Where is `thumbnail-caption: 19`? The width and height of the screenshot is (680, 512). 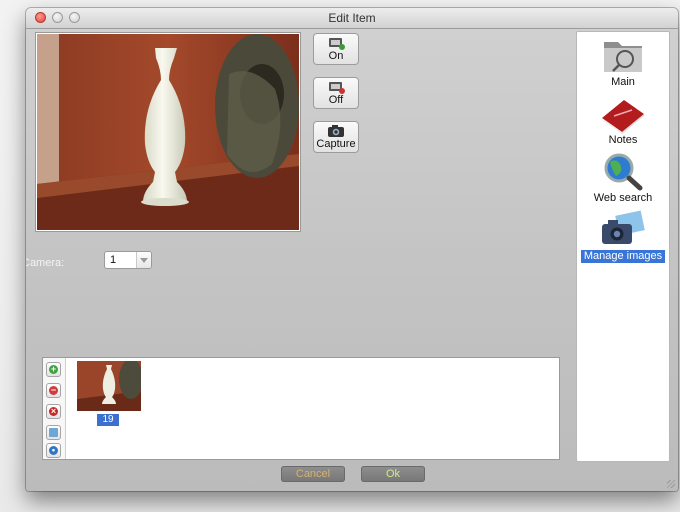 thumbnail-caption: 19 is located at coordinates (108, 420).